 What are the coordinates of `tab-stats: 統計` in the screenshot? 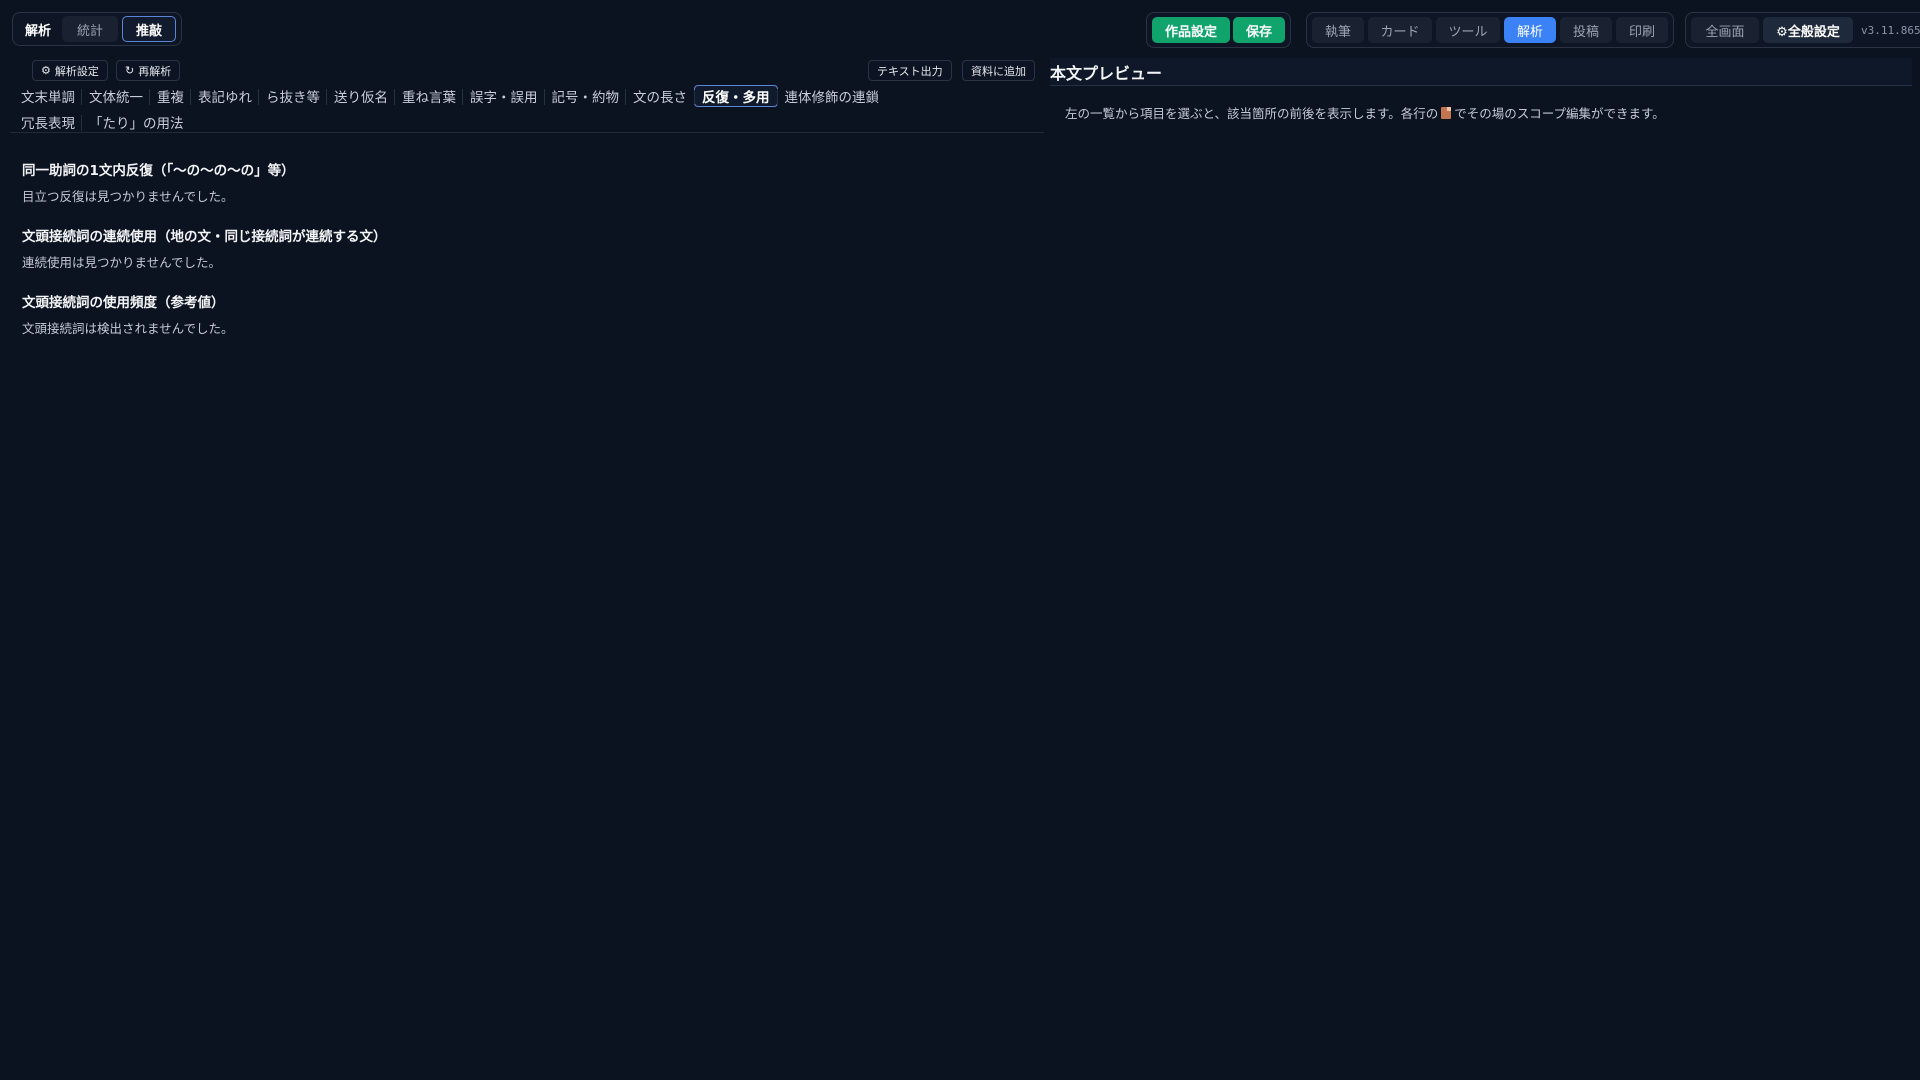 It's located at (90, 29).